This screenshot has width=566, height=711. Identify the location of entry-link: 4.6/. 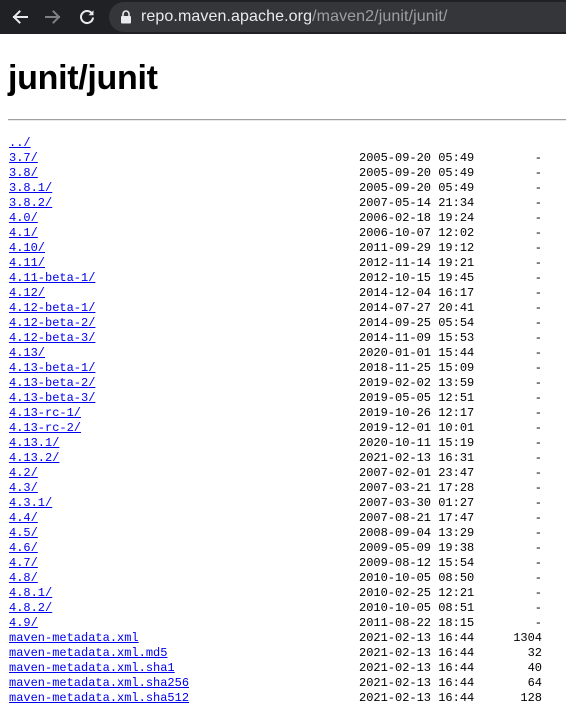
(23, 548).